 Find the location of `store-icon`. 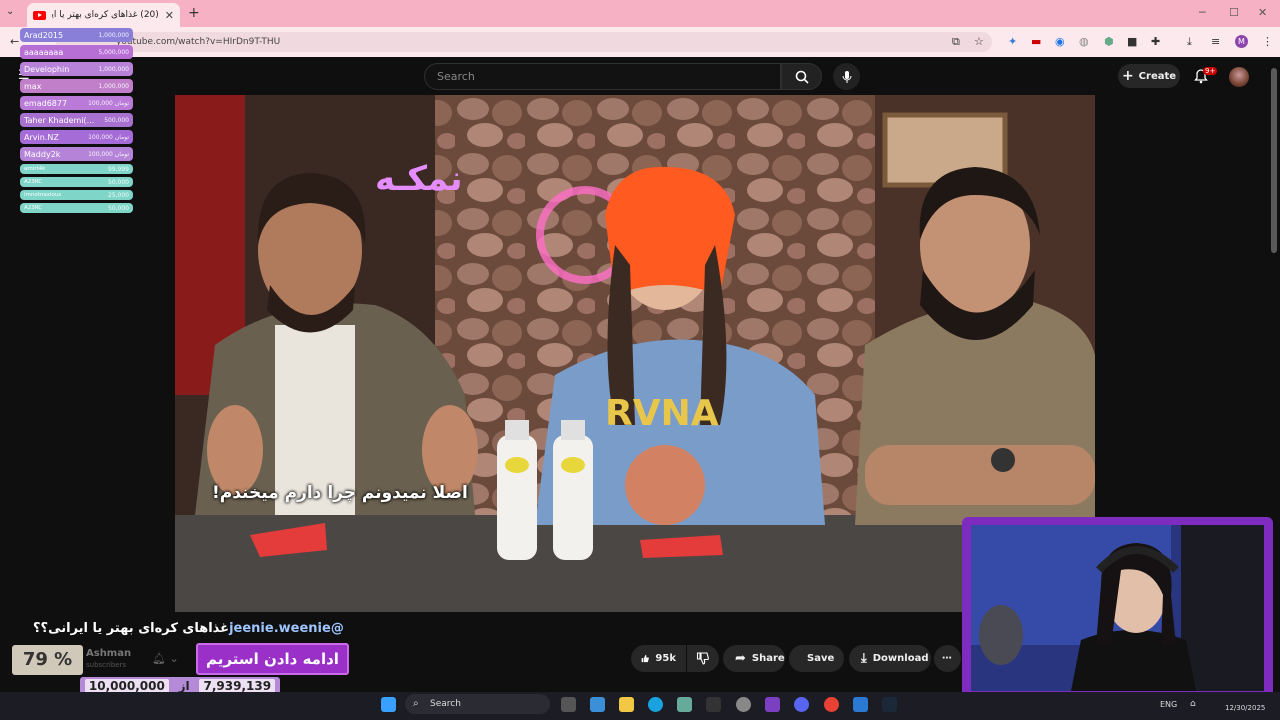

store-icon is located at coordinates (684, 704).